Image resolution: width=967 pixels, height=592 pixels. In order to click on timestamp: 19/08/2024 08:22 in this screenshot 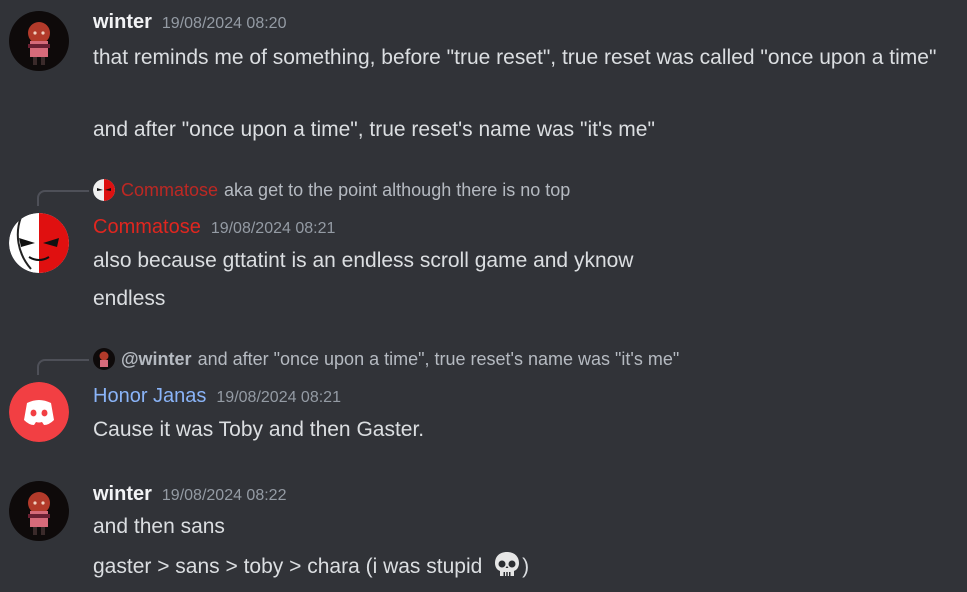, I will do `click(224, 495)`.